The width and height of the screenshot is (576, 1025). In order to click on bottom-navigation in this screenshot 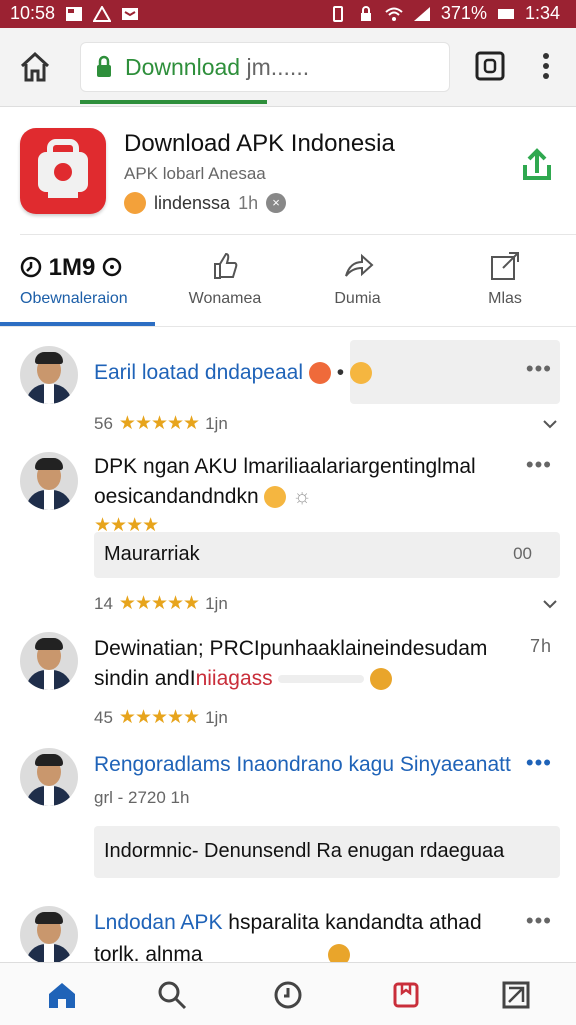, I will do `click(288, 993)`.